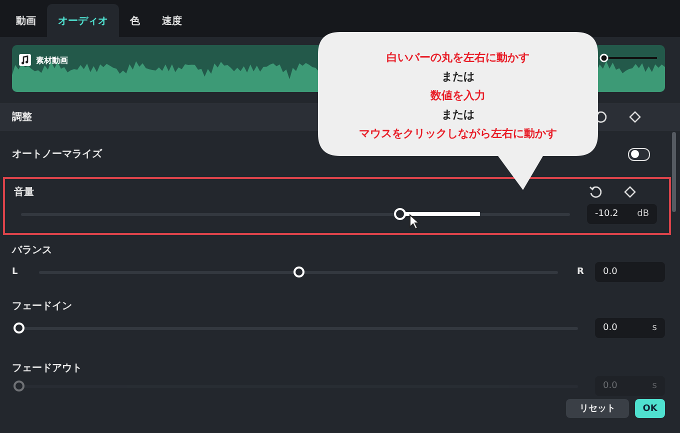  Describe the element at coordinates (42, 306) in the screenshot. I see `setting-label: フェードイン` at that location.